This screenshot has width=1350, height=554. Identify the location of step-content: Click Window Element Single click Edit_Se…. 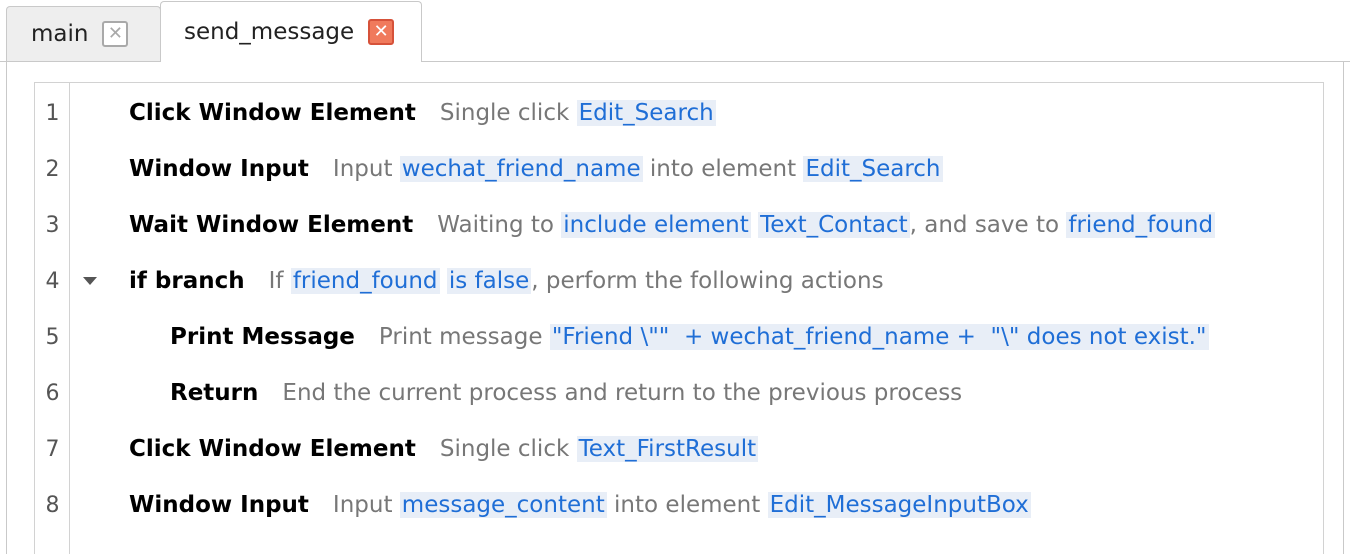
(422, 113).